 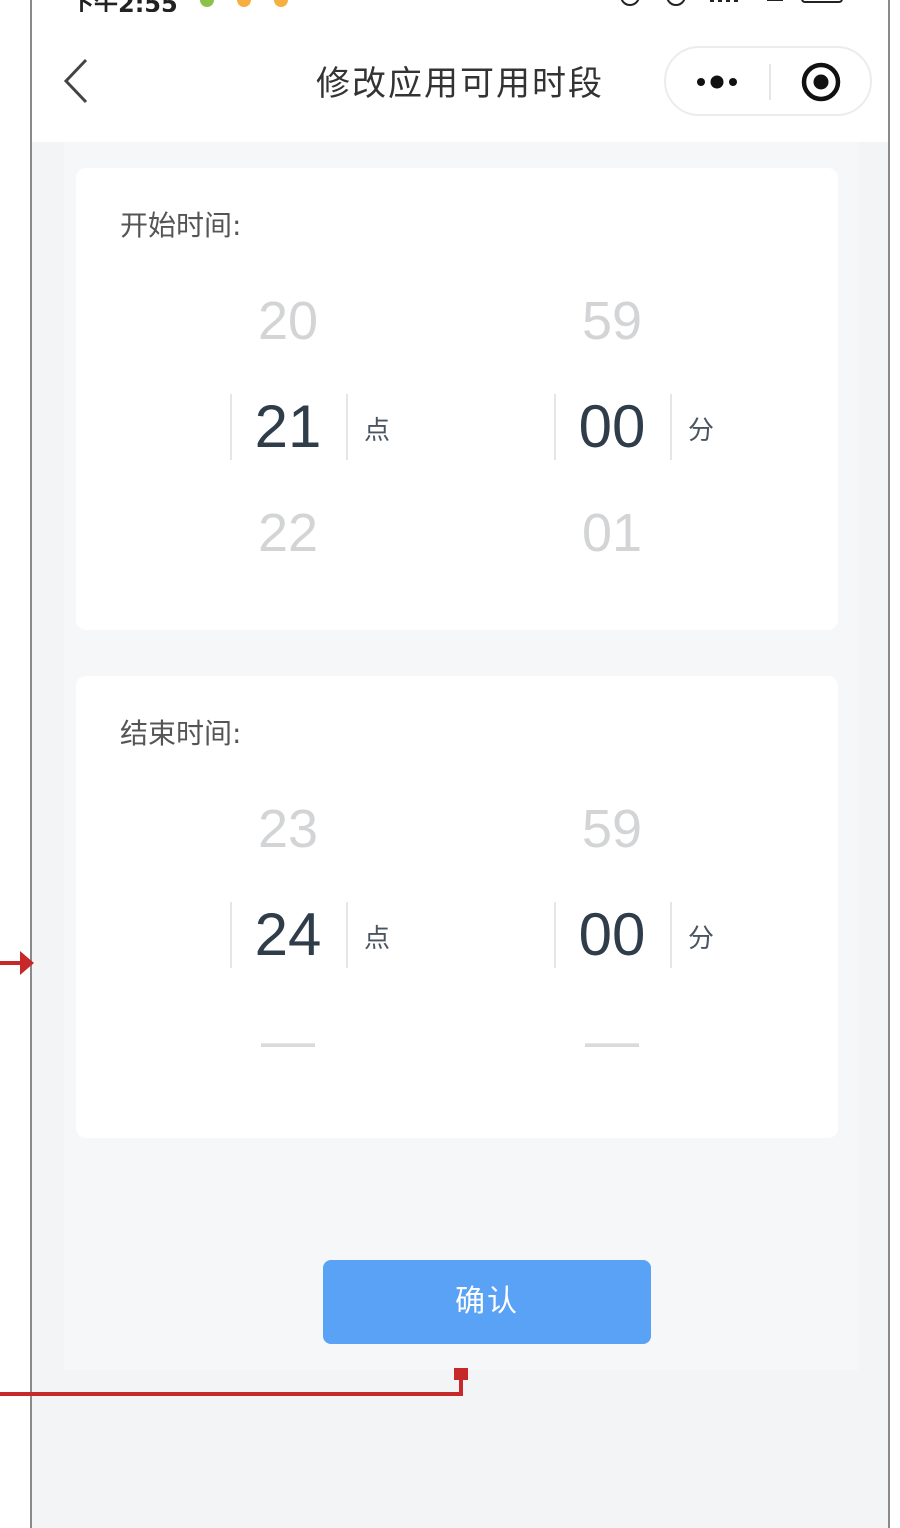 What do you see at coordinates (253, 5) in the screenshot?
I see `status-notification-icons` at bounding box center [253, 5].